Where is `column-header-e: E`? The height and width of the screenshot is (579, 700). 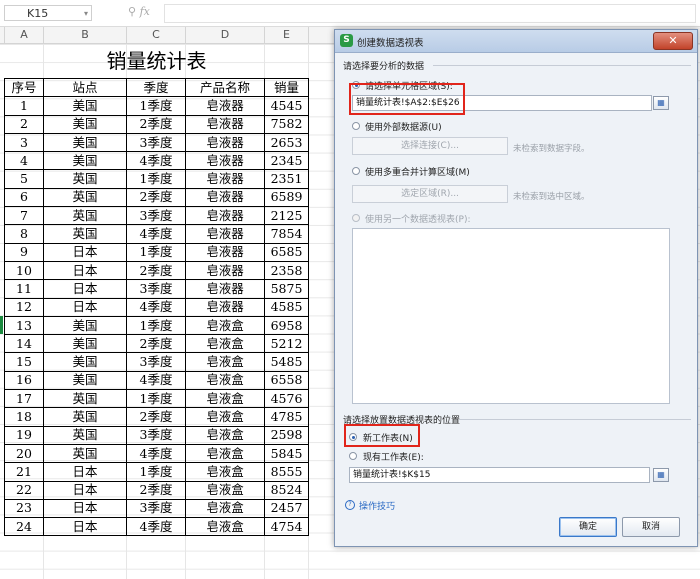 column-header-e: E is located at coordinates (287, 35).